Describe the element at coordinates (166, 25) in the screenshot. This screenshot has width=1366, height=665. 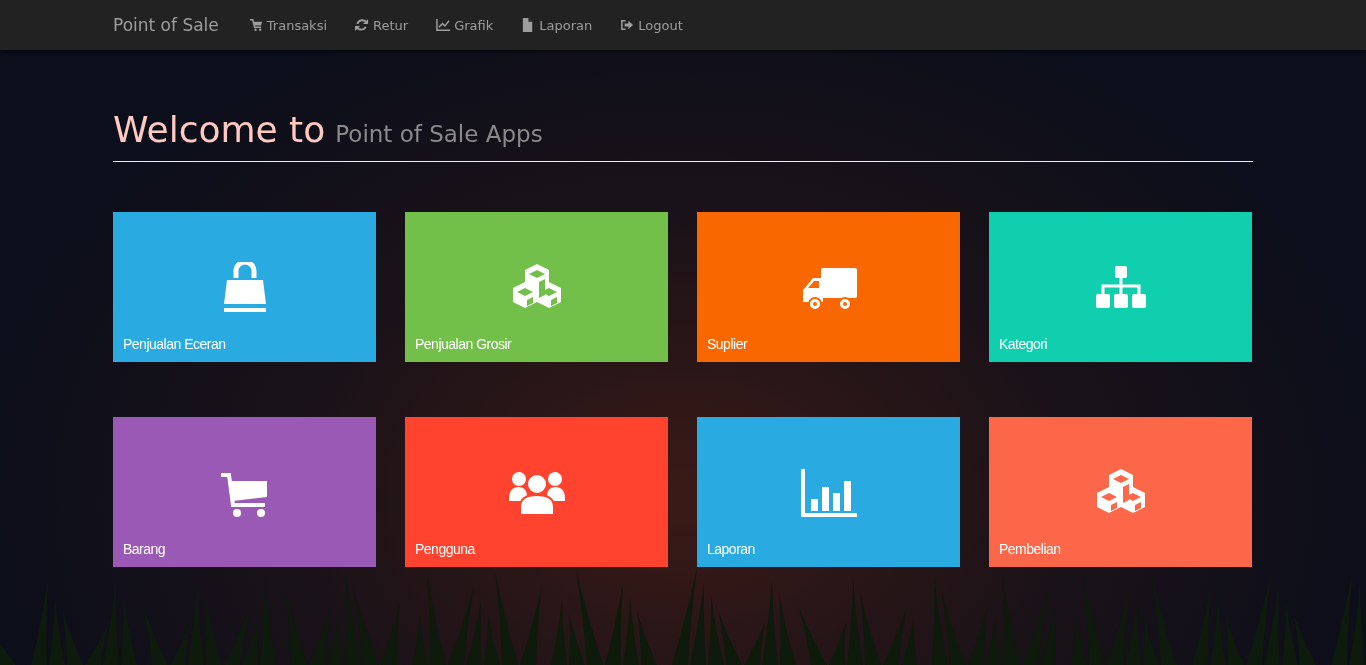
I see `brand-link: Point of Sale` at that location.